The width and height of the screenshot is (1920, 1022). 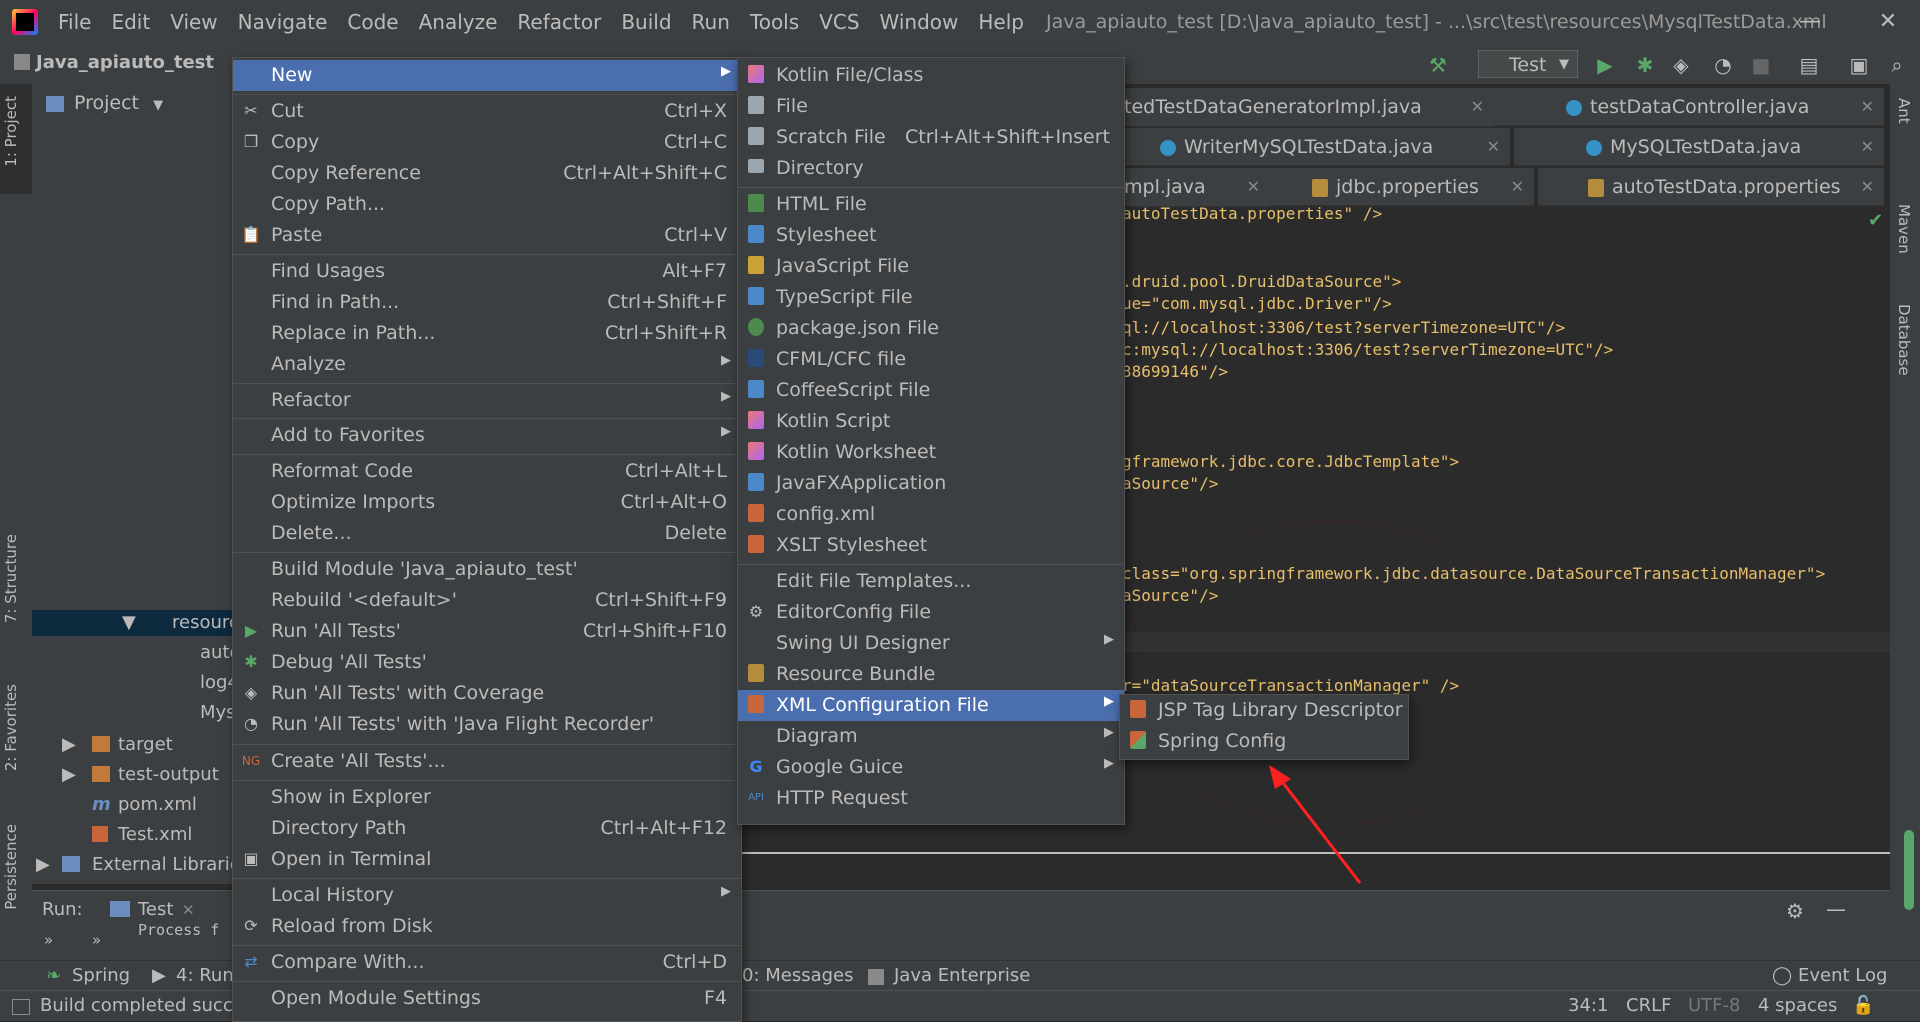 I want to click on menu-item-run-all-tests: ▶ Run 'All Tests' Ctrl+Shift+F10, so click(x=487, y=631).